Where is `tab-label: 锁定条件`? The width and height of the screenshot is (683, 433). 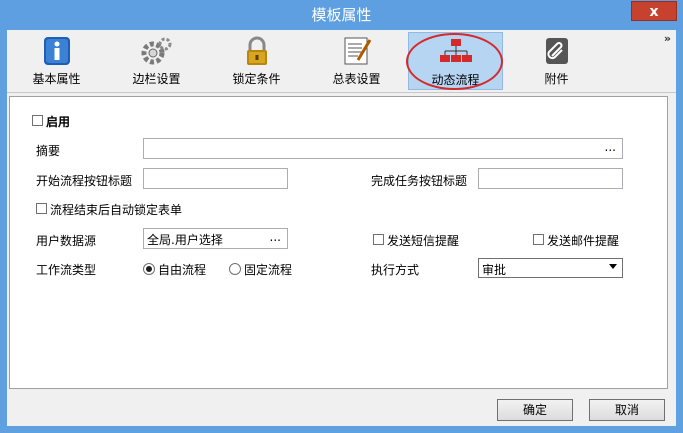
tab-label: 锁定条件 is located at coordinates (256, 79).